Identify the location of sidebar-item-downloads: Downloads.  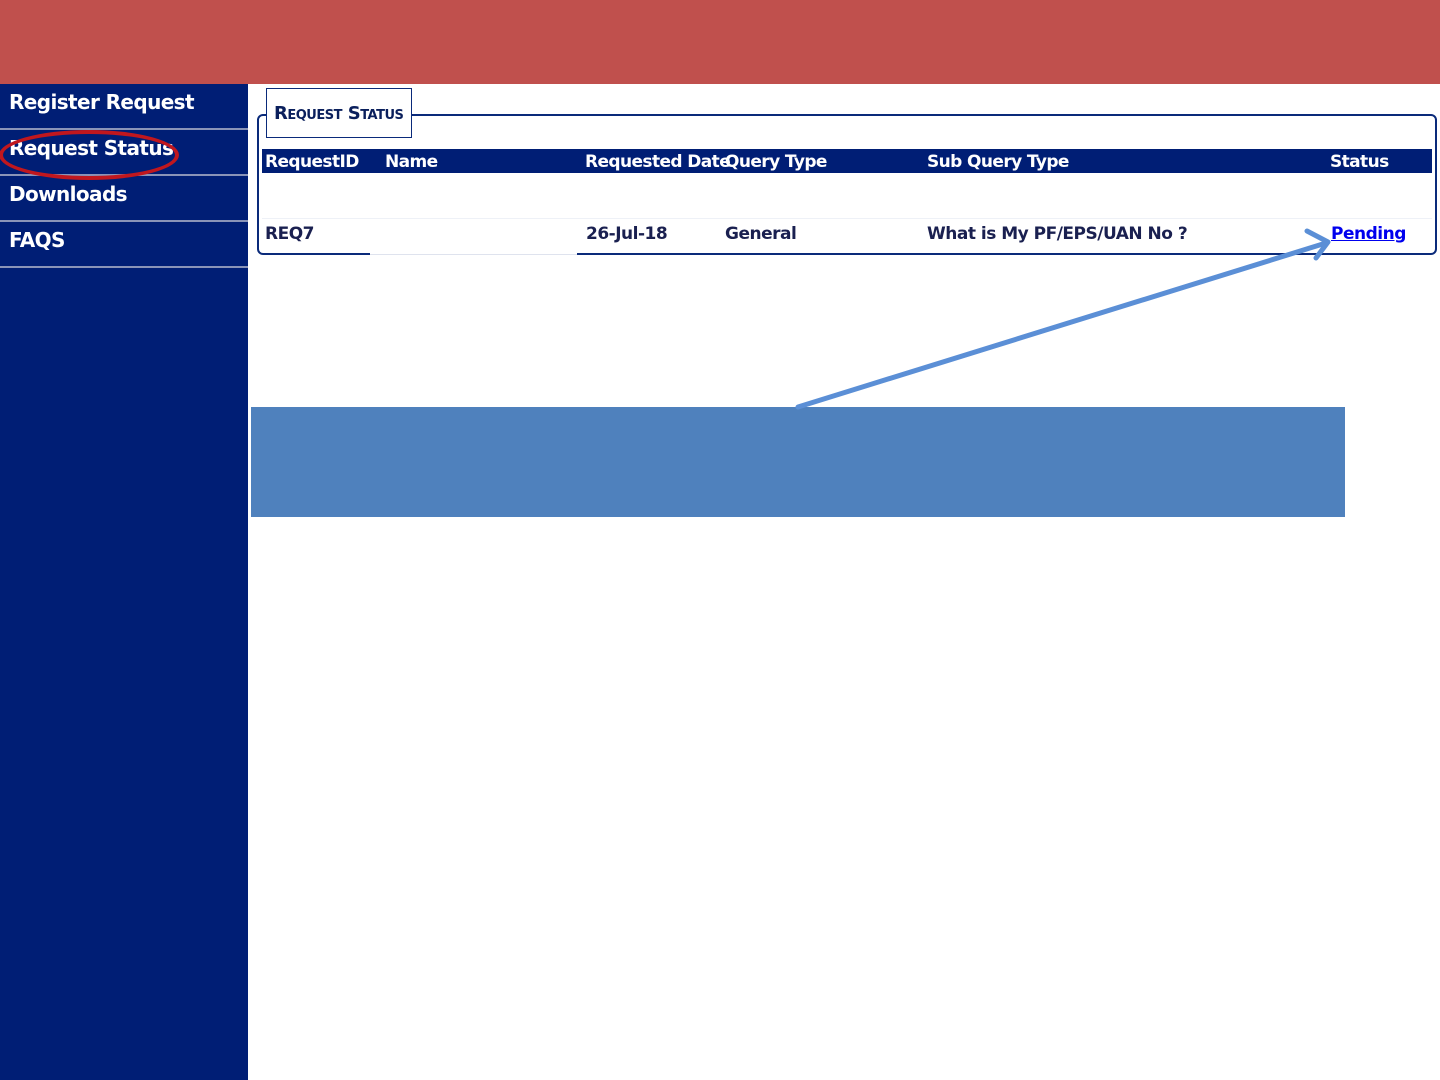
(124, 199).